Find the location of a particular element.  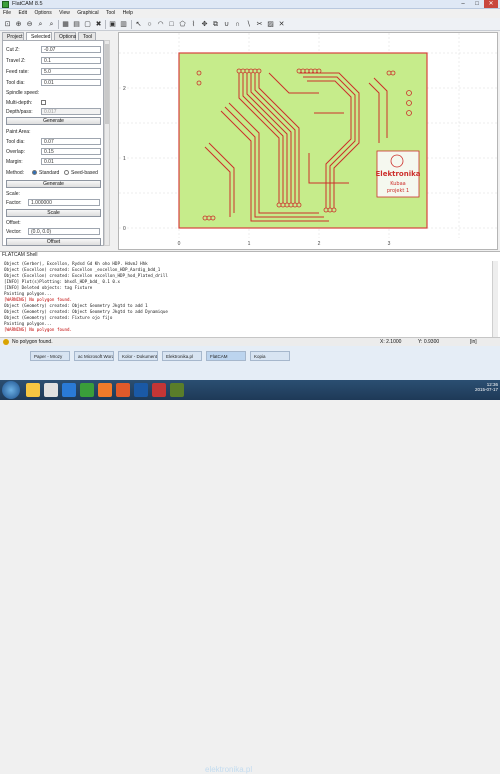

app-icon is located at coordinates (5, 4).